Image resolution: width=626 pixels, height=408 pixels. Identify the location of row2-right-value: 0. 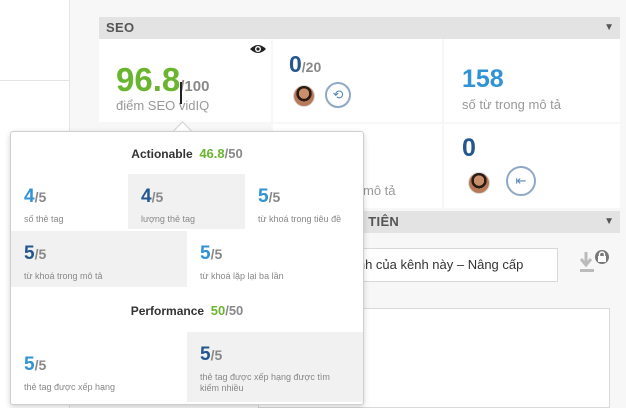
(469, 148).